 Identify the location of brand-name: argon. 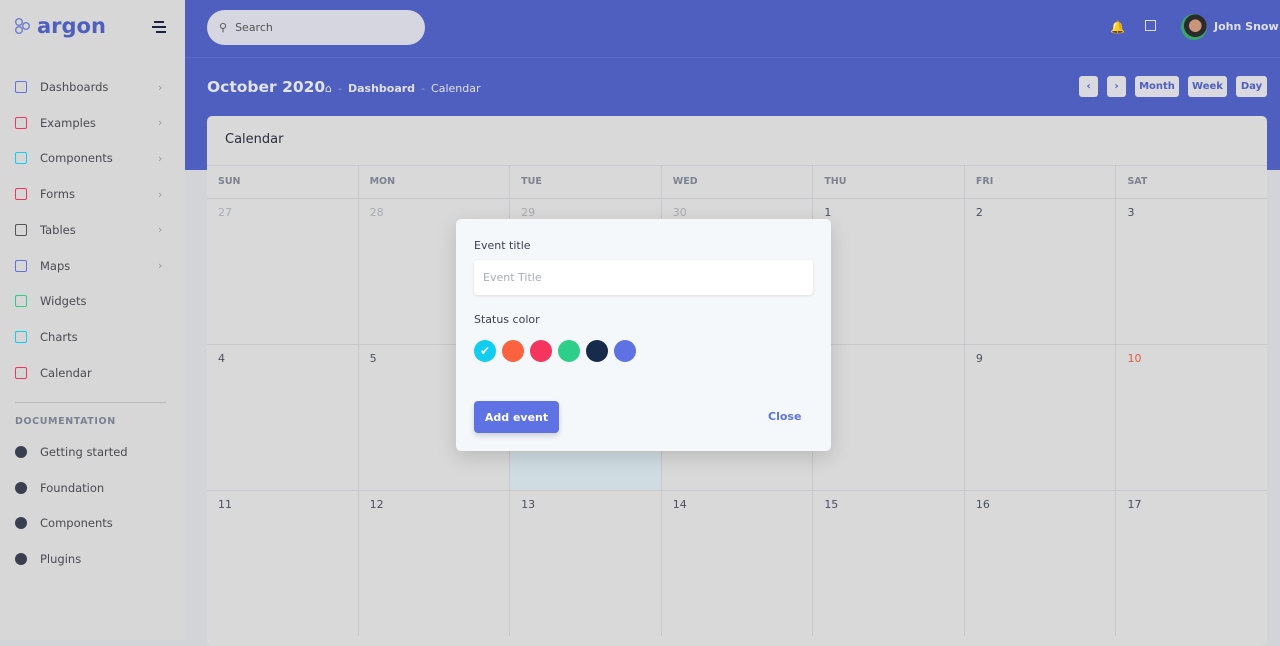
(71, 26).